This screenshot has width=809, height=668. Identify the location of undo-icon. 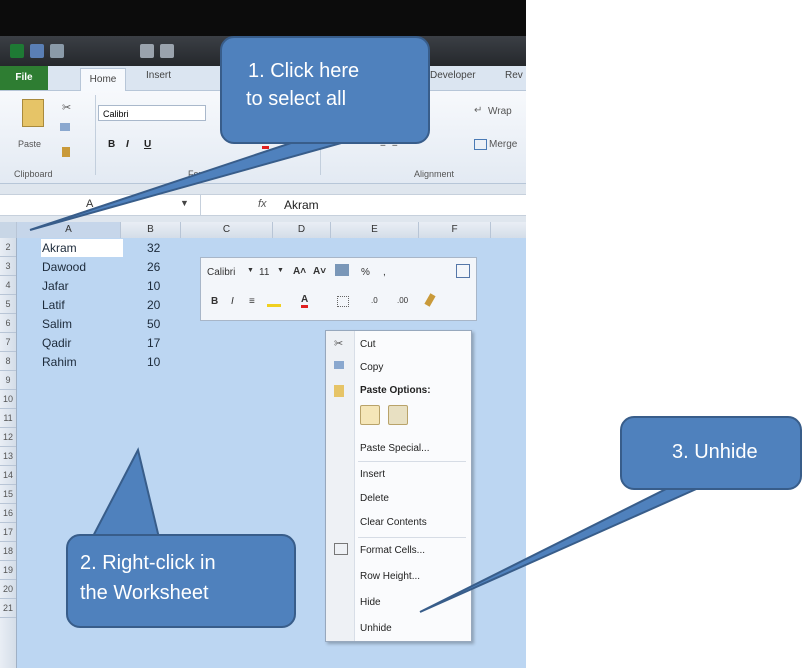
(57, 51).